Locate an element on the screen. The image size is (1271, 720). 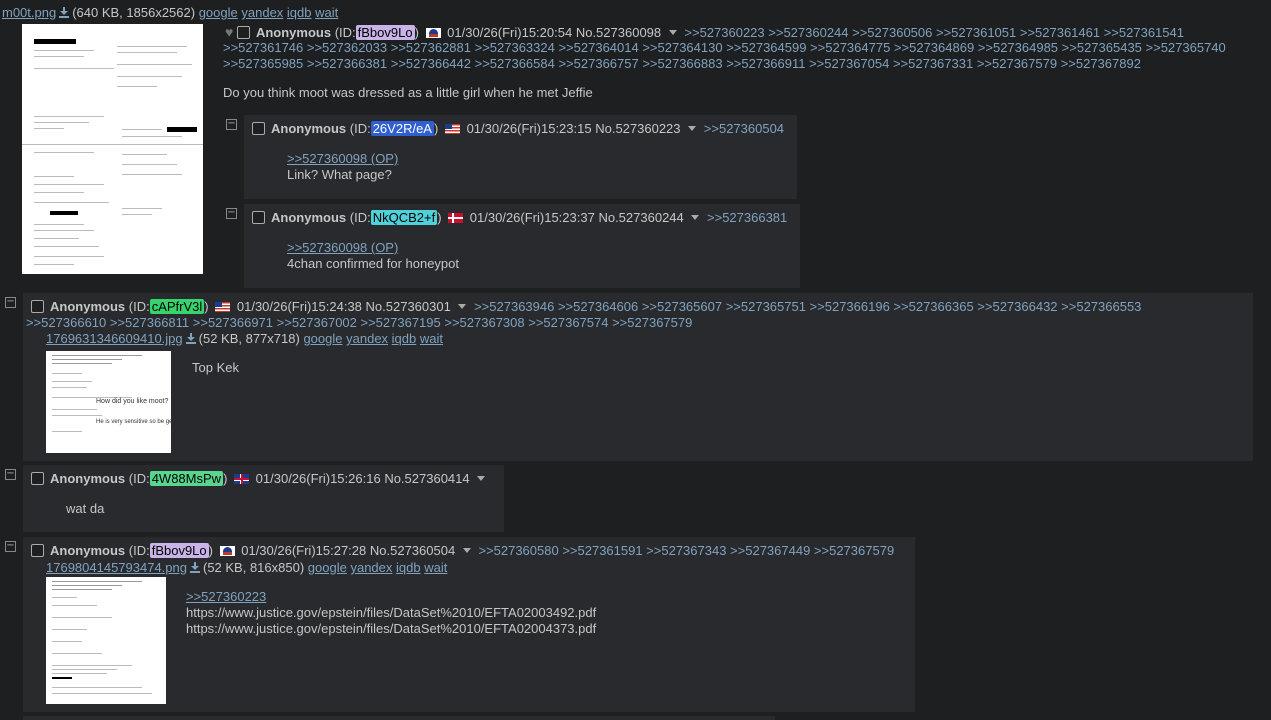
post-message: wat da is located at coordinates (85, 508).